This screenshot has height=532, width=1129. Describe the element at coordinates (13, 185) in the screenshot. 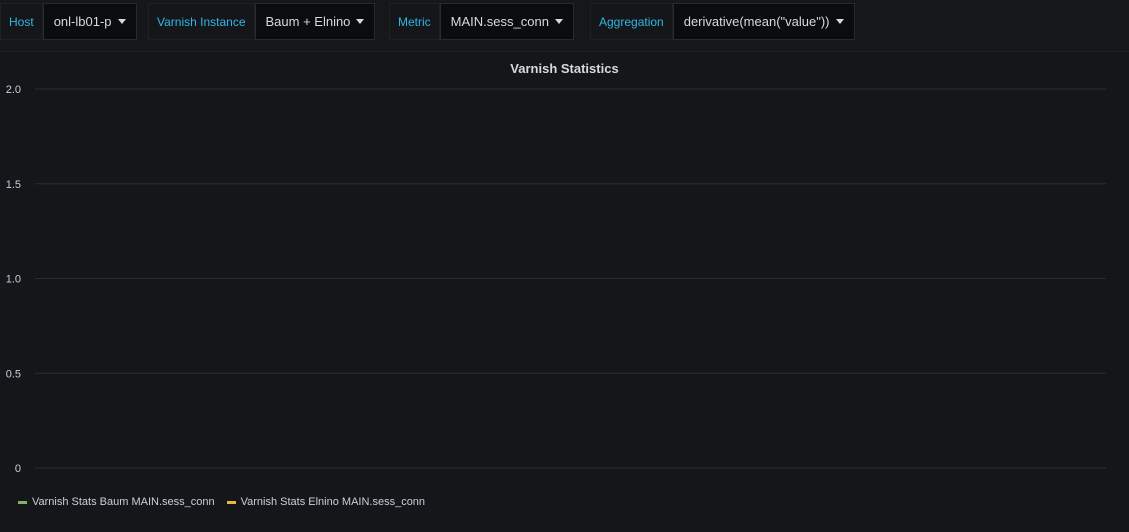

I see `y-tick-label: 1.5` at that location.